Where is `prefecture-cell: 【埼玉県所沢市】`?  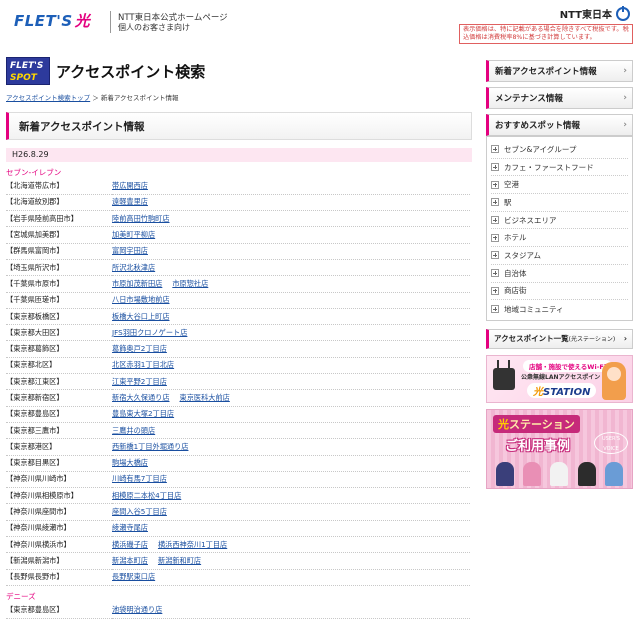
prefecture-cell: 【埼玉県所沢市】 is located at coordinates (35, 267).